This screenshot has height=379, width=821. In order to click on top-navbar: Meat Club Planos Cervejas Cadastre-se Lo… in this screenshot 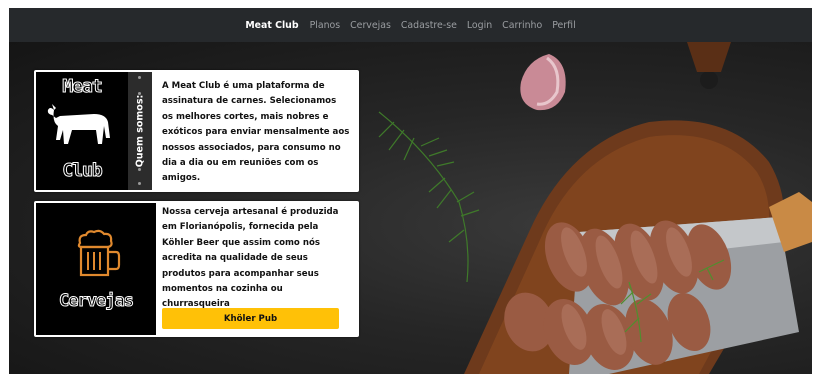, I will do `click(410, 25)`.